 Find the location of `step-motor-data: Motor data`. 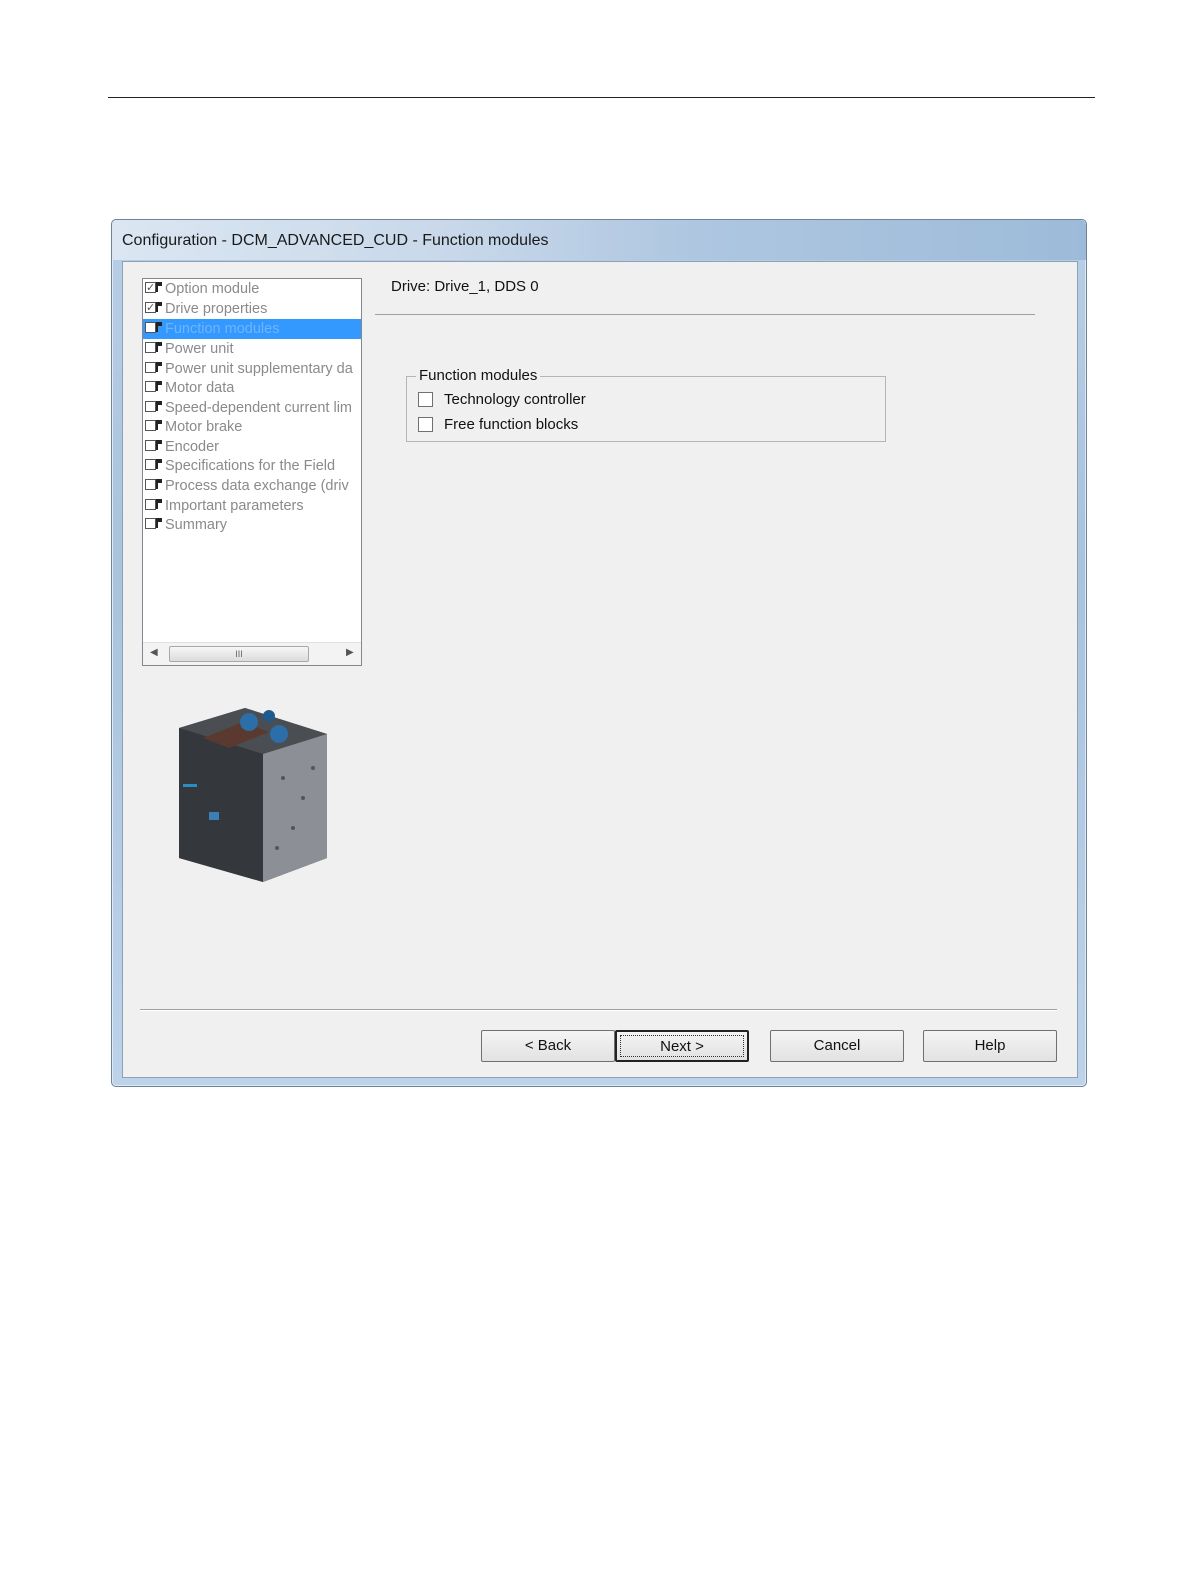

step-motor-data: Motor data is located at coordinates (252, 388).